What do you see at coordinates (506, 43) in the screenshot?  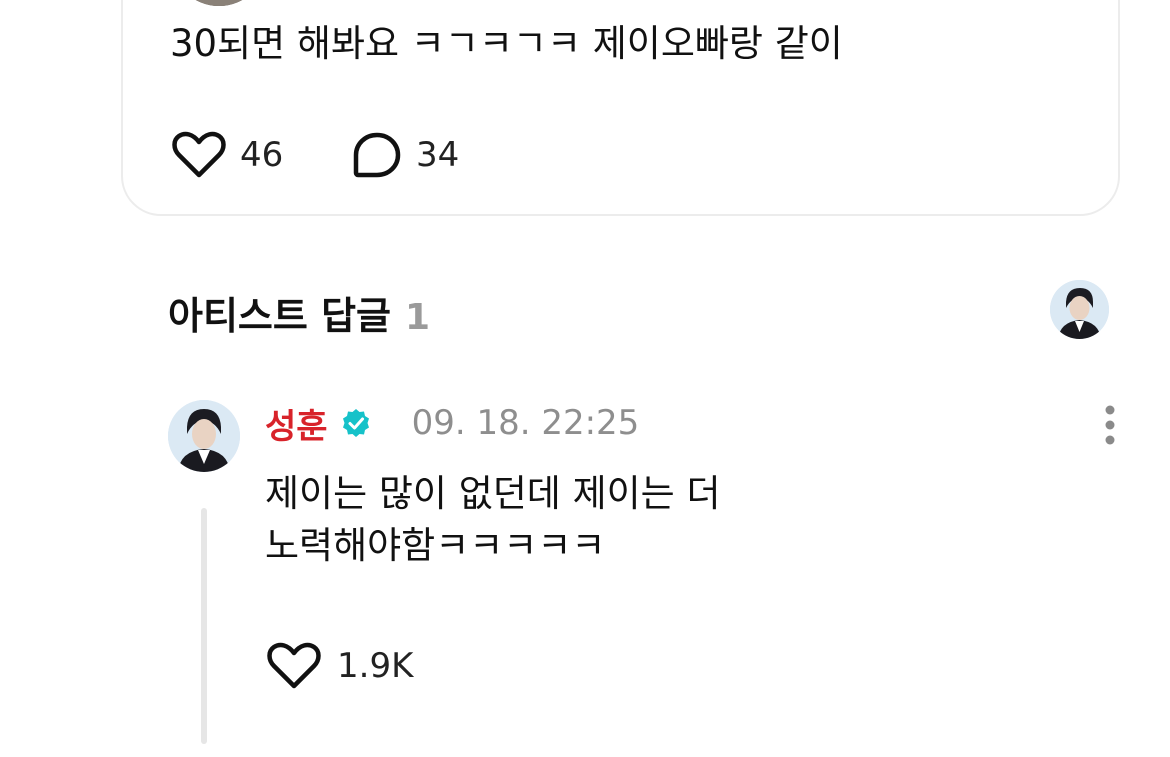 I see `post-text: 30되면 해봐요 ㅋㄱㅋㄱㅋ 제이오빠랑 같이` at bounding box center [506, 43].